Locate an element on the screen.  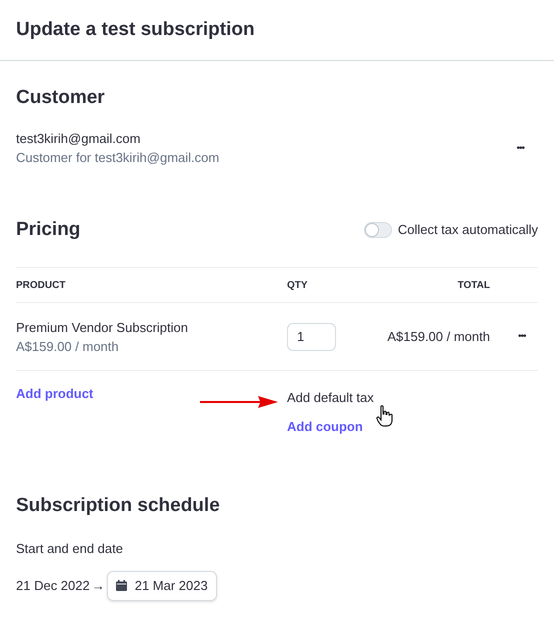
end-date-button: 21 Mar 2023 is located at coordinates (161, 585).